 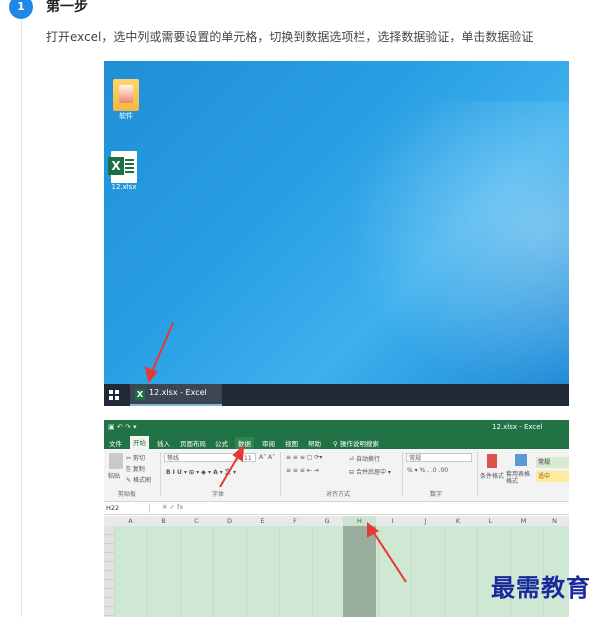 What do you see at coordinates (389, 556) in the screenshot?
I see `arrow-to-column-h` at bounding box center [389, 556].